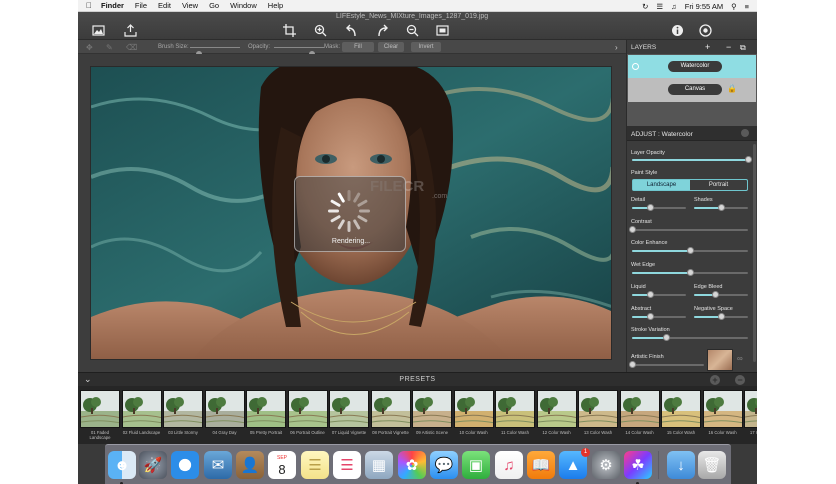  Describe the element at coordinates (616, 47) in the screenshot. I see `chevron-right-icon: ›` at that location.